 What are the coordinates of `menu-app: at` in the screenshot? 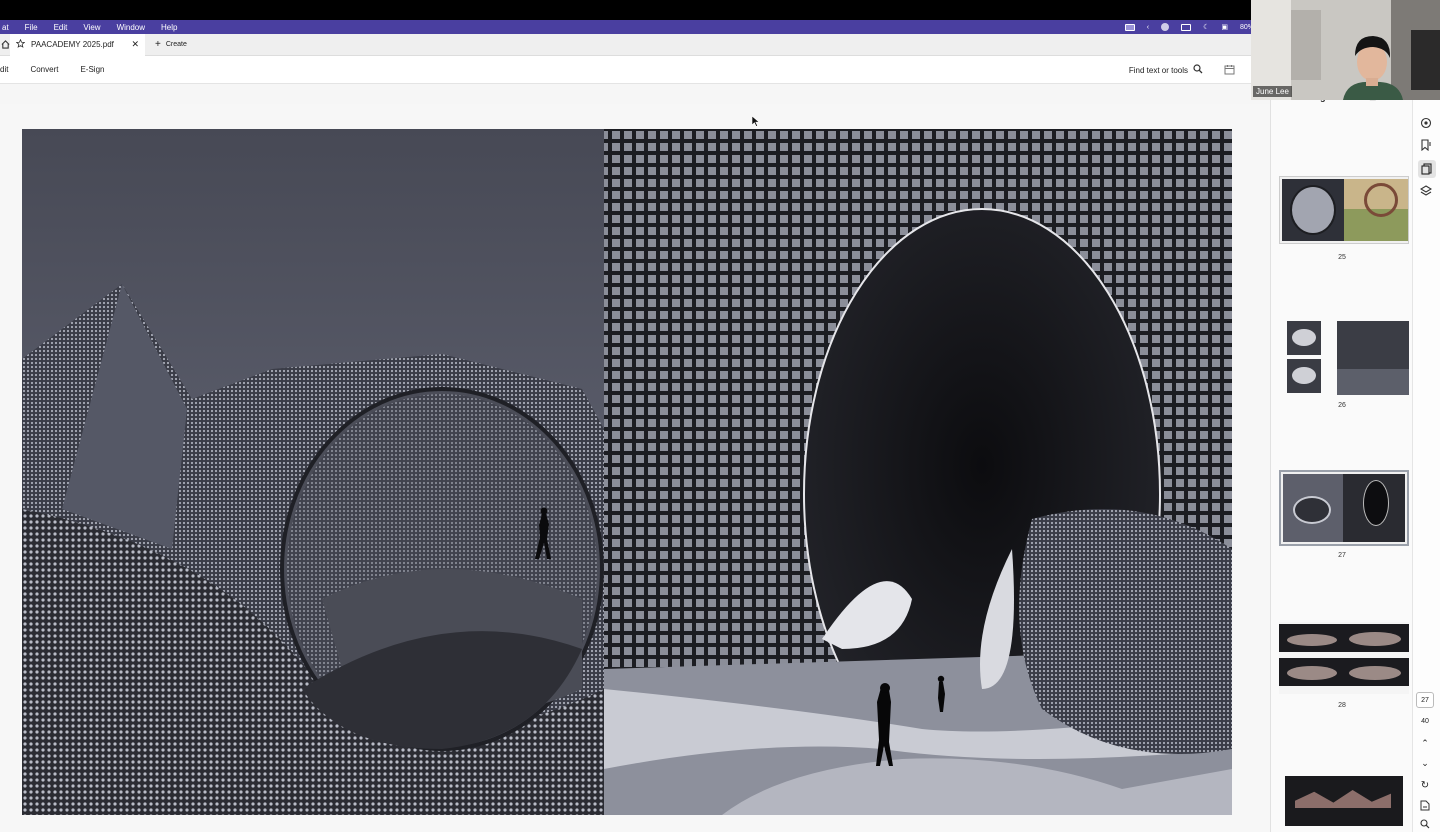 It's located at (8, 27).